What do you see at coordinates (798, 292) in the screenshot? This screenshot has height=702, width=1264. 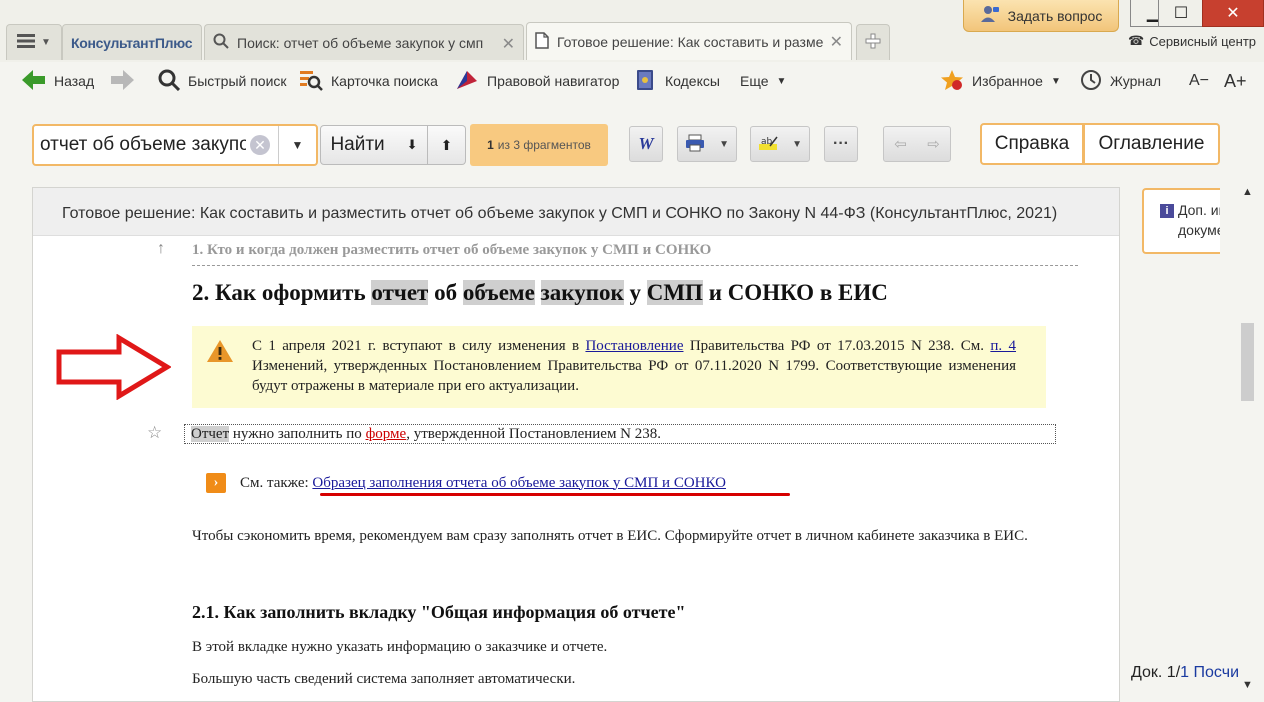 I see `heading-part: и СОНКО в ЕИС` at bounding box center [798, 292].